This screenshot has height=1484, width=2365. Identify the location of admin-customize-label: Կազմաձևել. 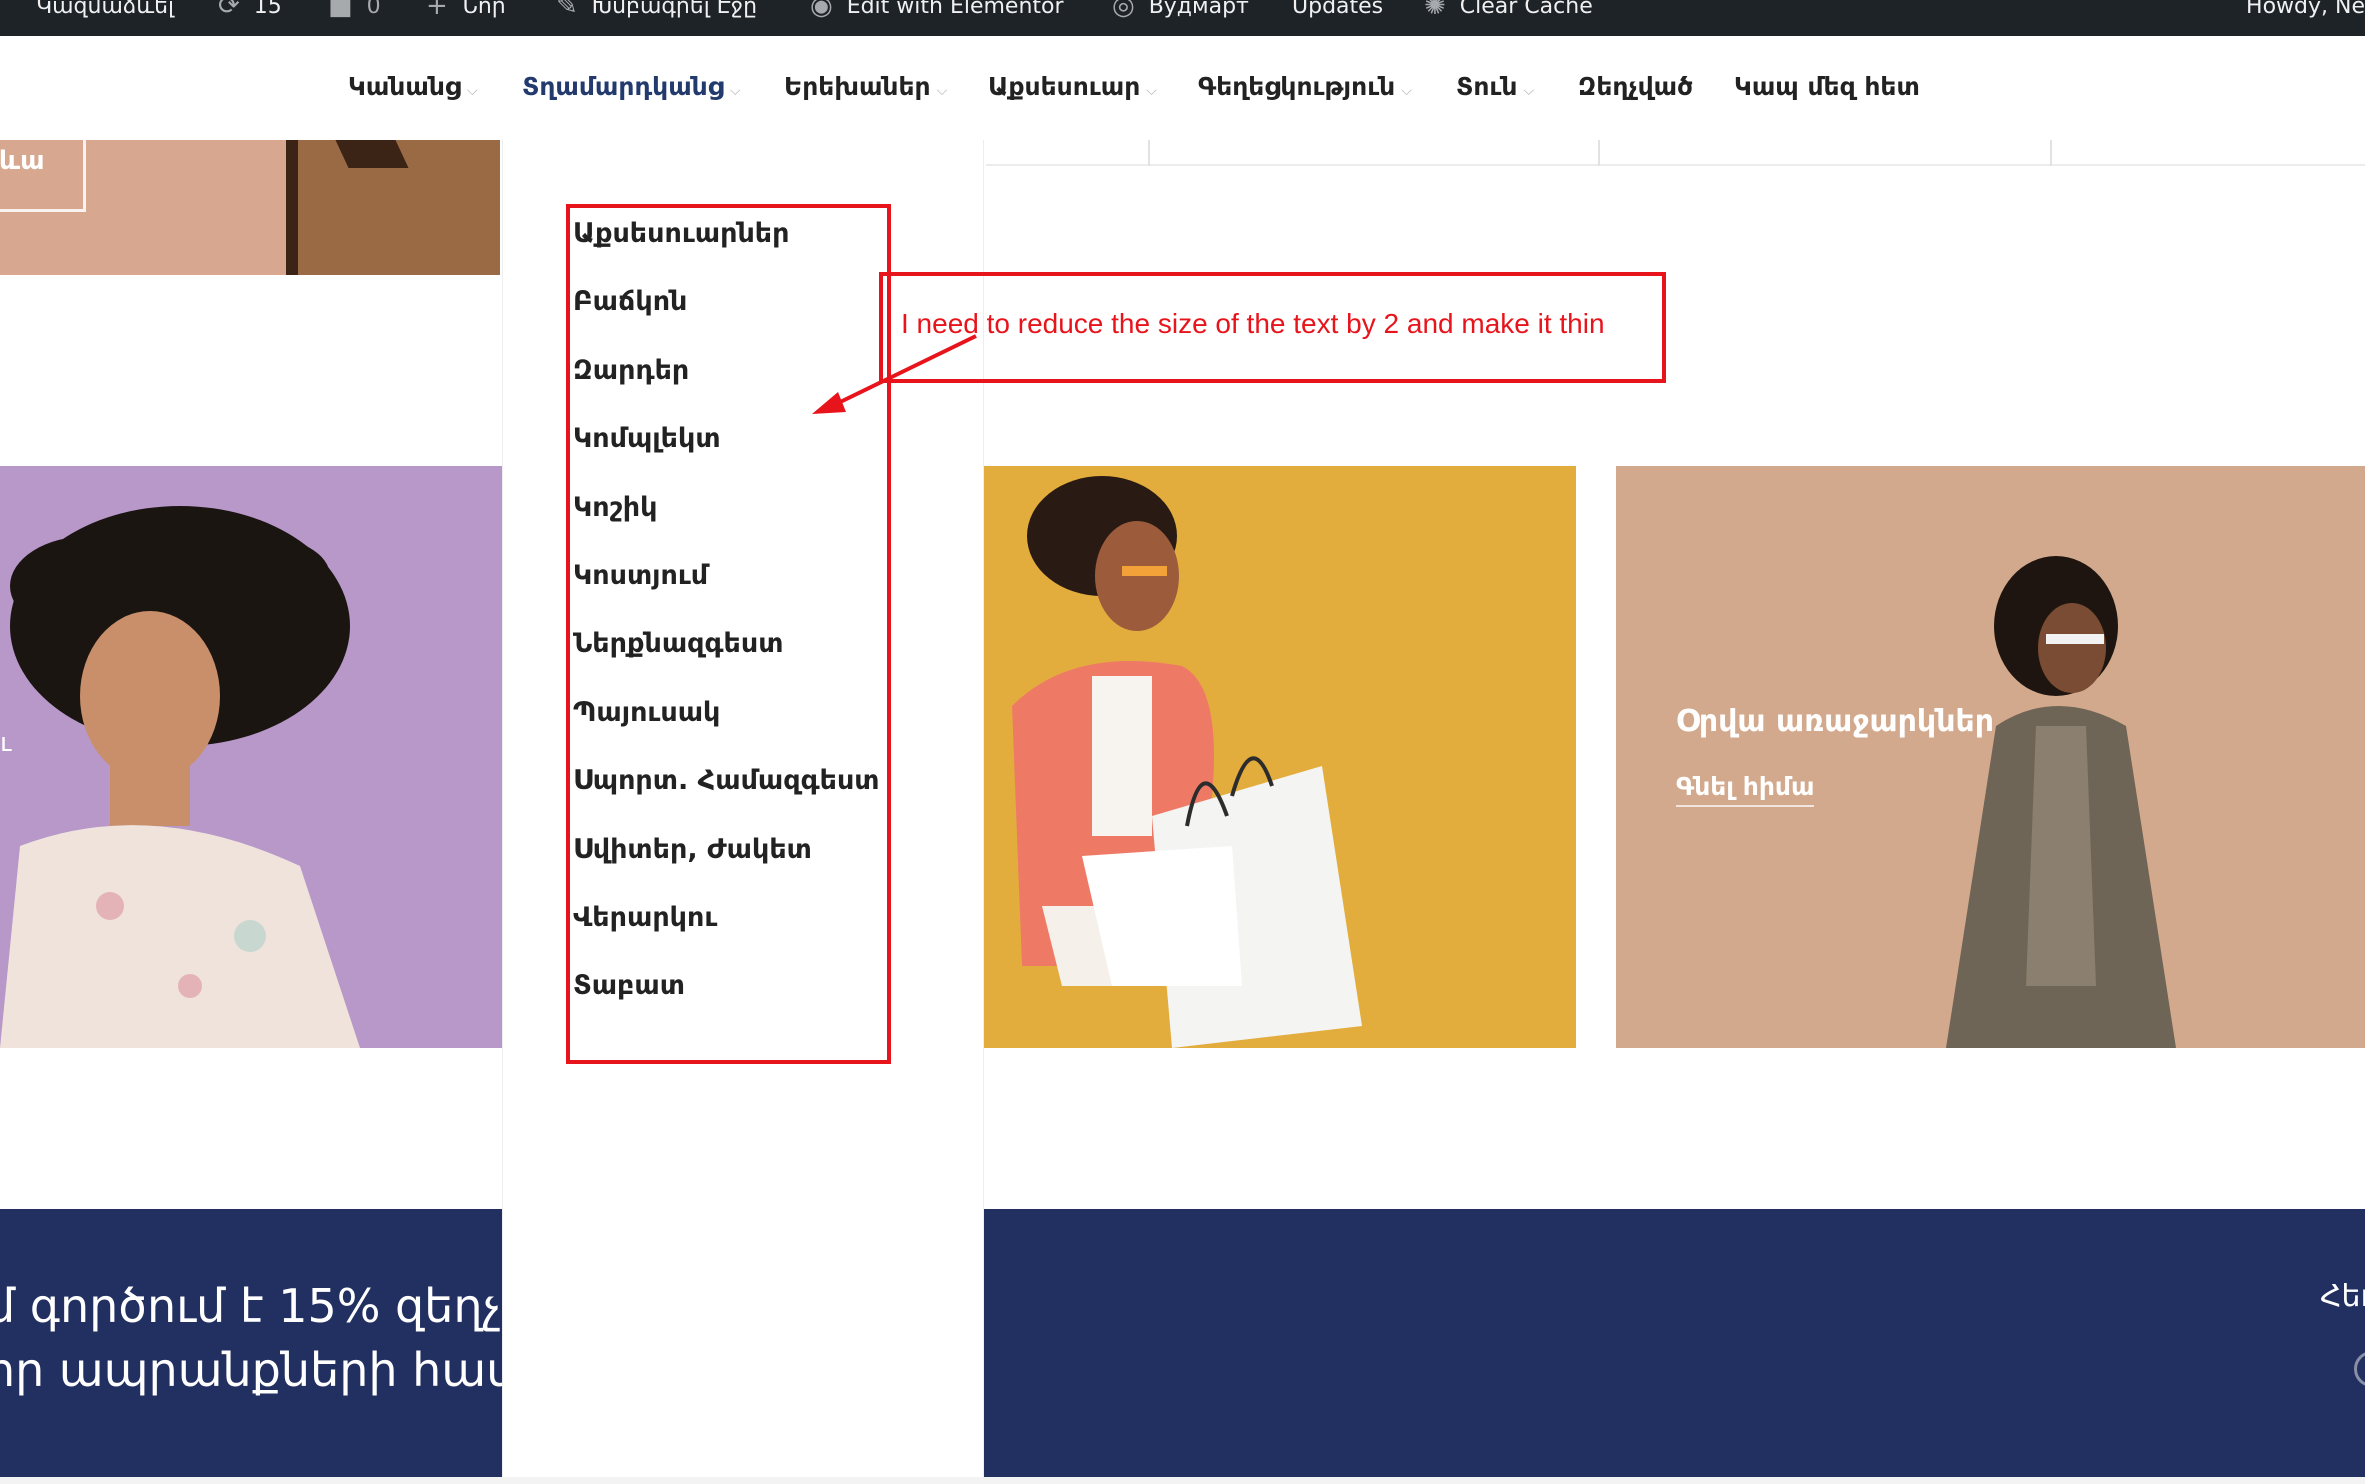
(105, 9).